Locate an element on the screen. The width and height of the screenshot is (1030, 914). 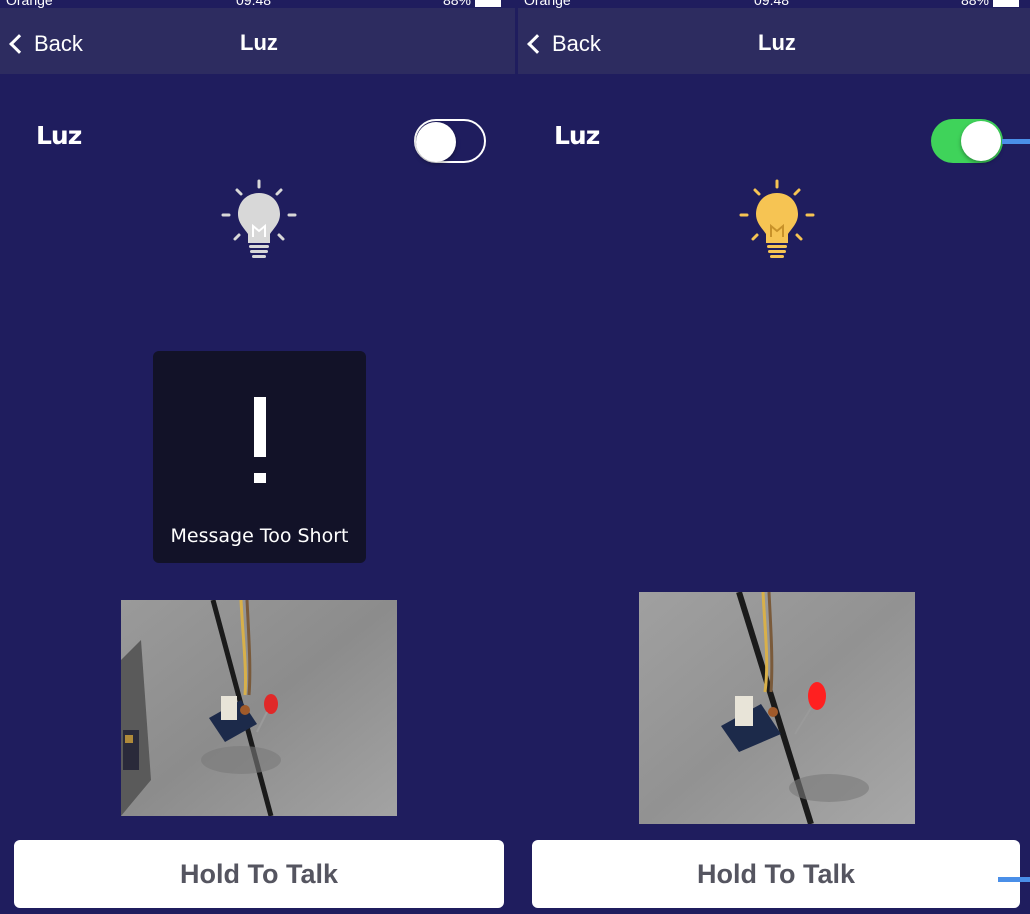
toast-message: Message Too Short is located at coordinates (259, 457).